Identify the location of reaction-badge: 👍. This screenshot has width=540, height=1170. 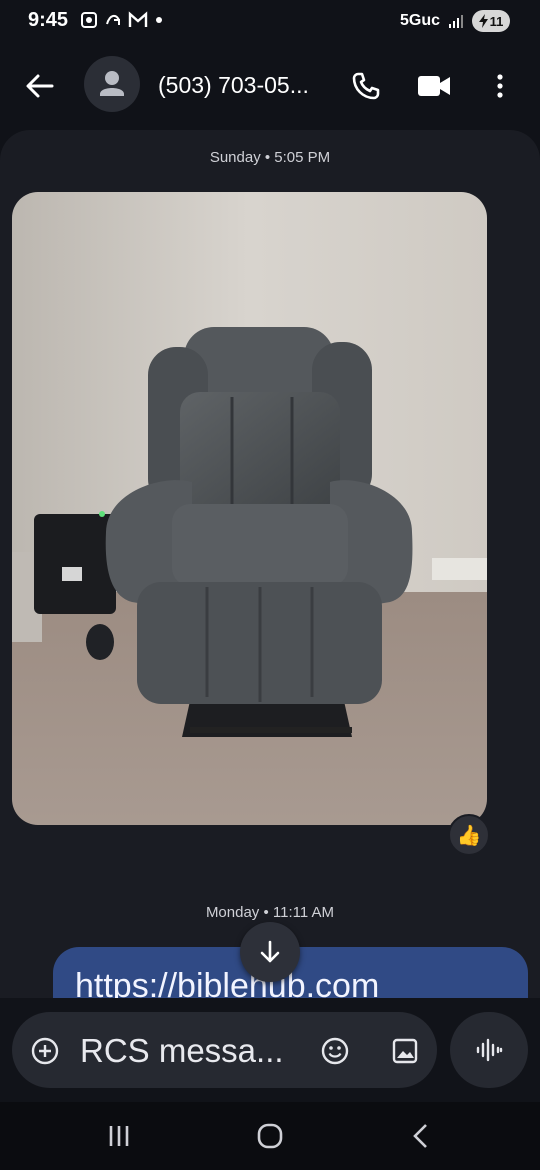
(469, 835).